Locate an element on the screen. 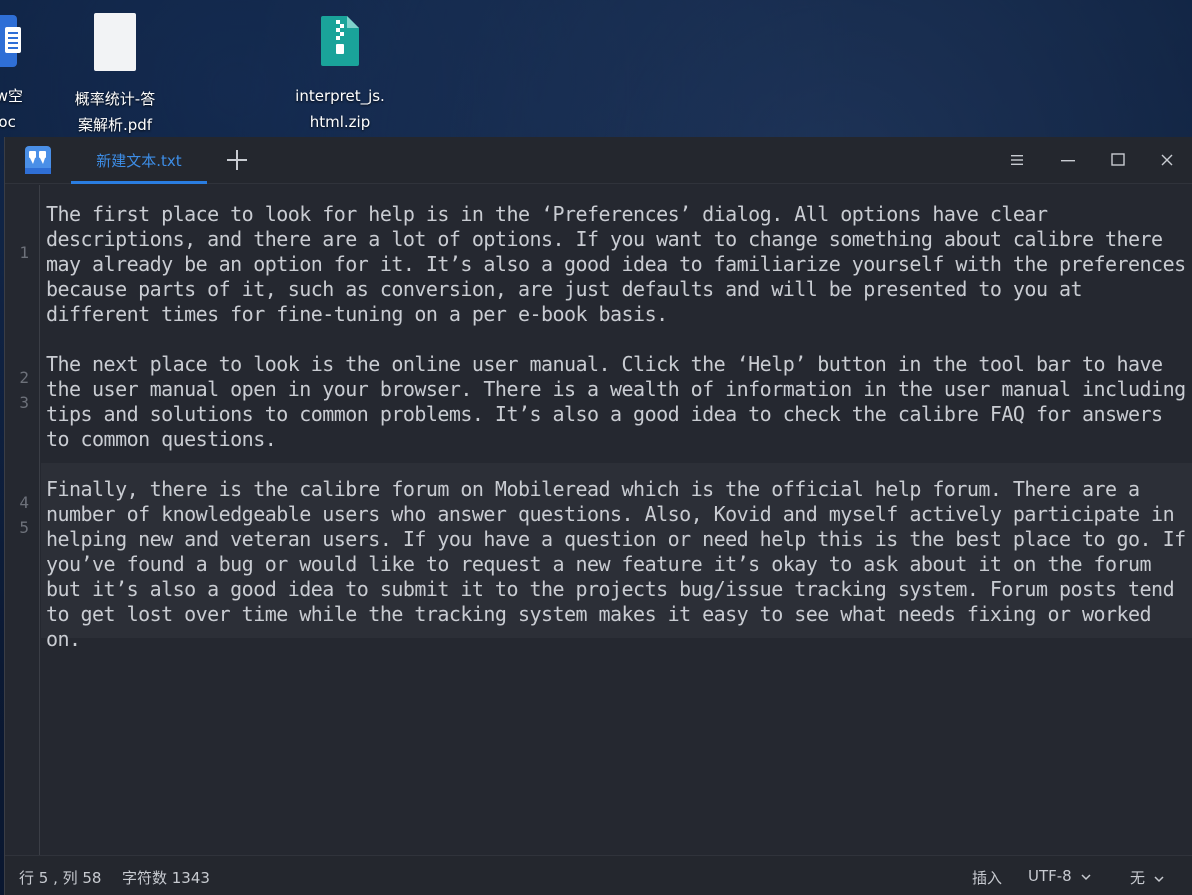 The height and width of the screenshot is (895, 1192). plus-icon is located at coordinates (237, 160).